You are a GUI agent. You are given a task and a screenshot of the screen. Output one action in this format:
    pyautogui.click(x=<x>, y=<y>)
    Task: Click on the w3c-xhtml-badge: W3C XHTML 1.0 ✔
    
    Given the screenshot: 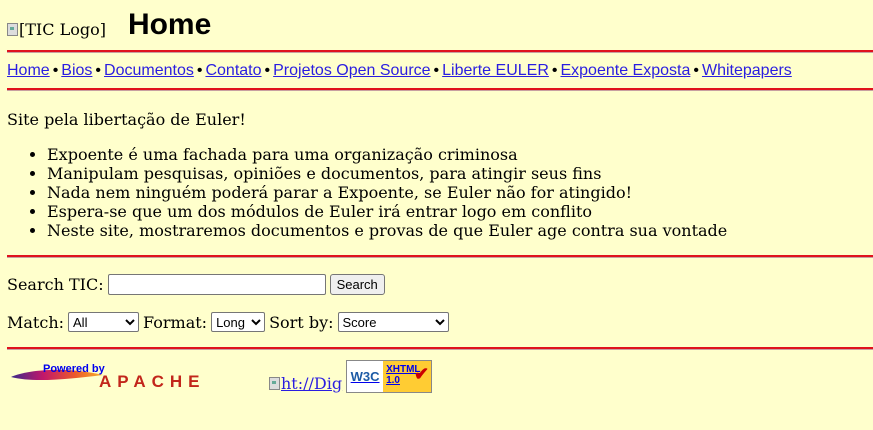 What is the action you would take?
    pyautogui.click(x=389, y=376)
    